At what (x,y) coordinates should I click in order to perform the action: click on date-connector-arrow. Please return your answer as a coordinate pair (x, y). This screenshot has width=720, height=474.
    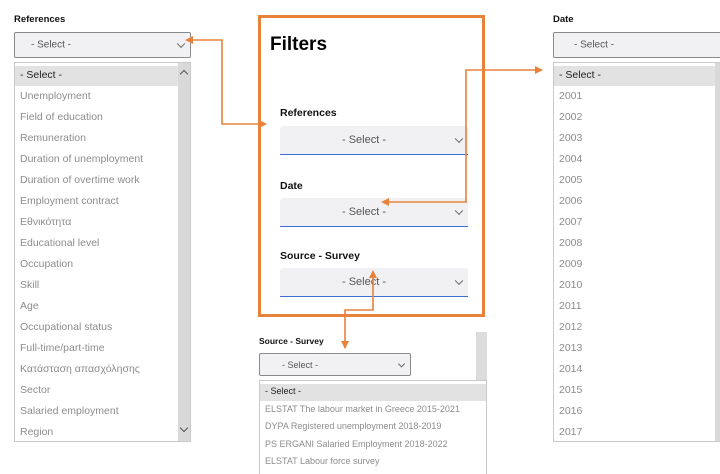
    Looking at the image, I should click on (462, 136).